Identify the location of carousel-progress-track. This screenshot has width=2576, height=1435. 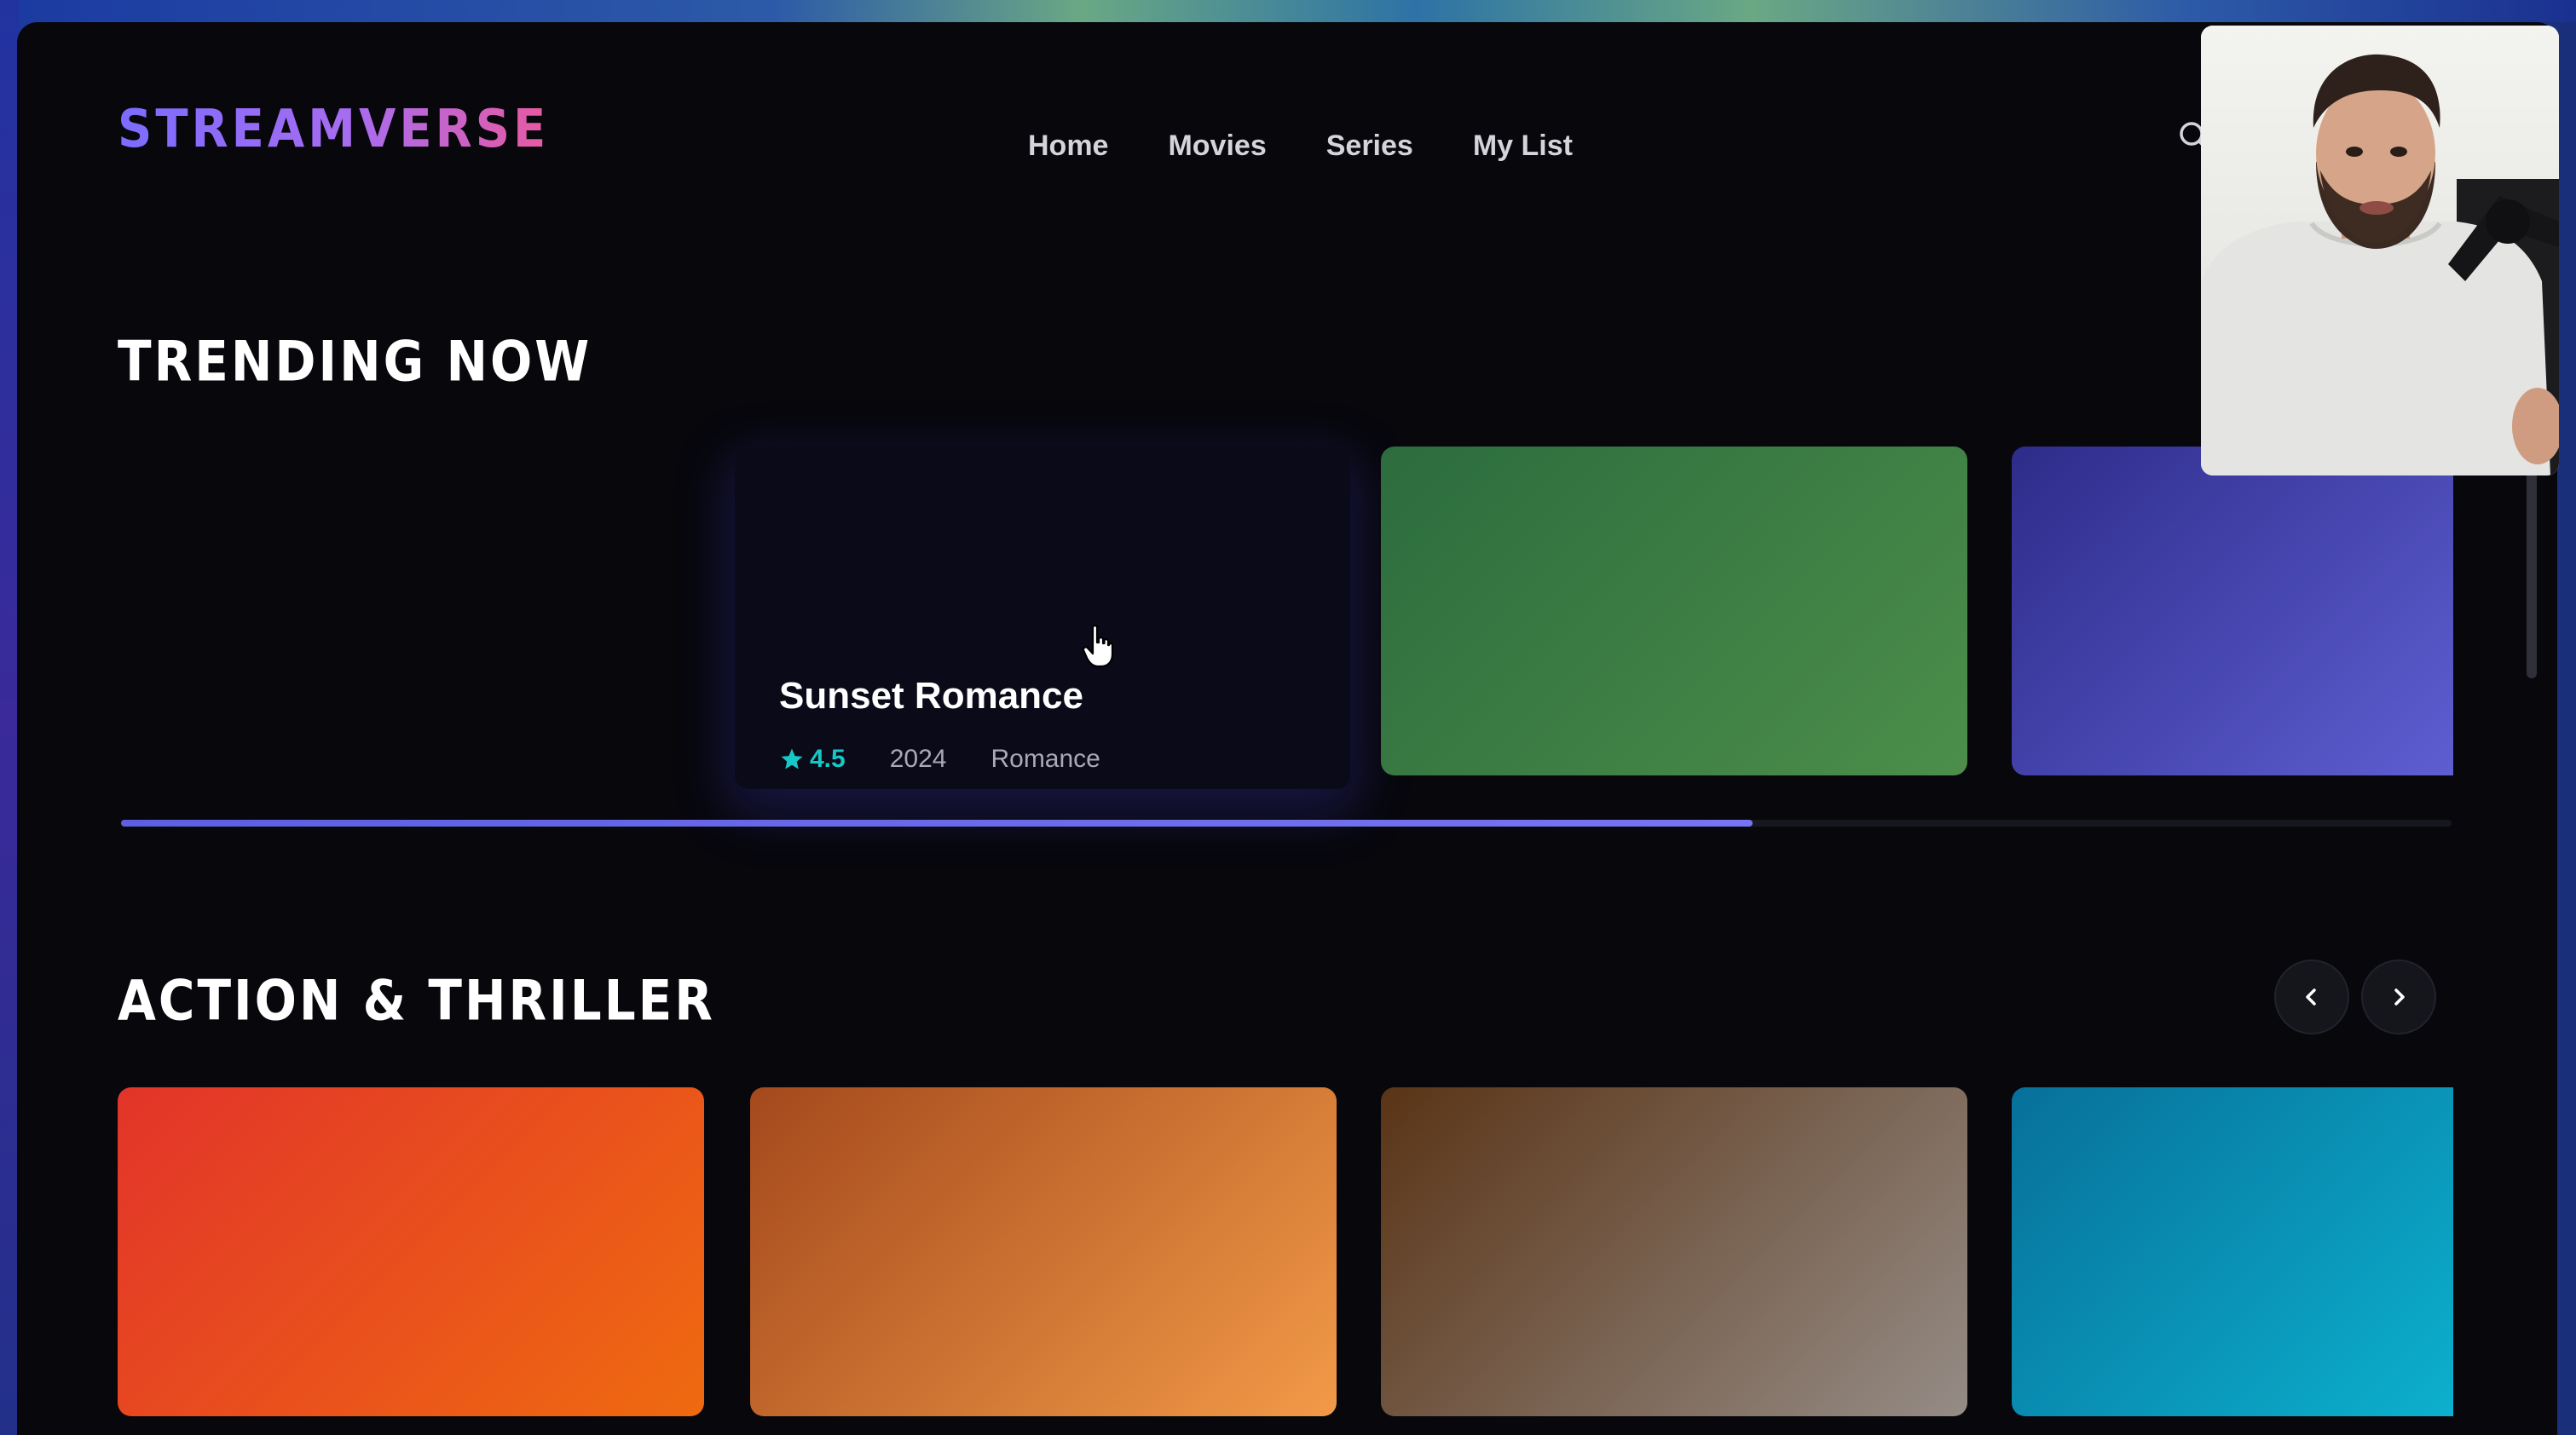
(1286, 823).